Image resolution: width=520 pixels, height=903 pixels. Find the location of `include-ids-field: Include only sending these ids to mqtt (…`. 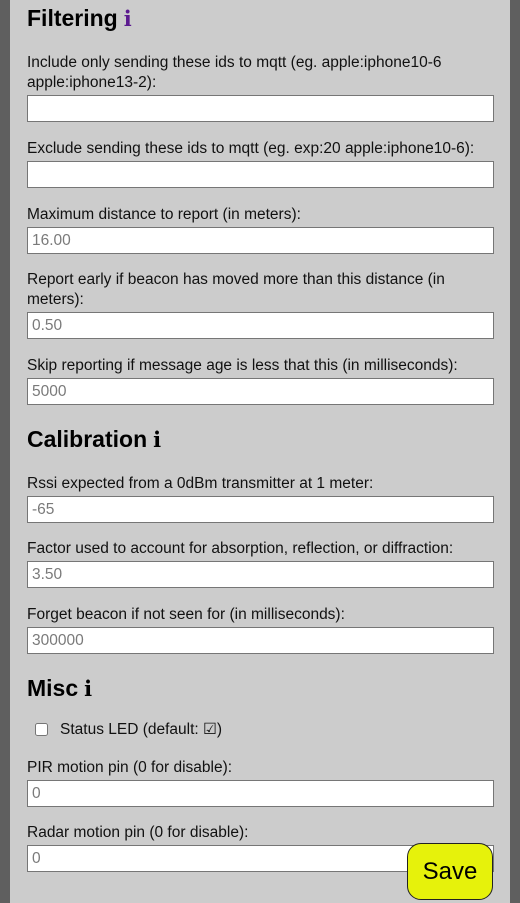

include-ids-field: Include only sending these ids to mqtt (… is located at coordinates (260, 87).